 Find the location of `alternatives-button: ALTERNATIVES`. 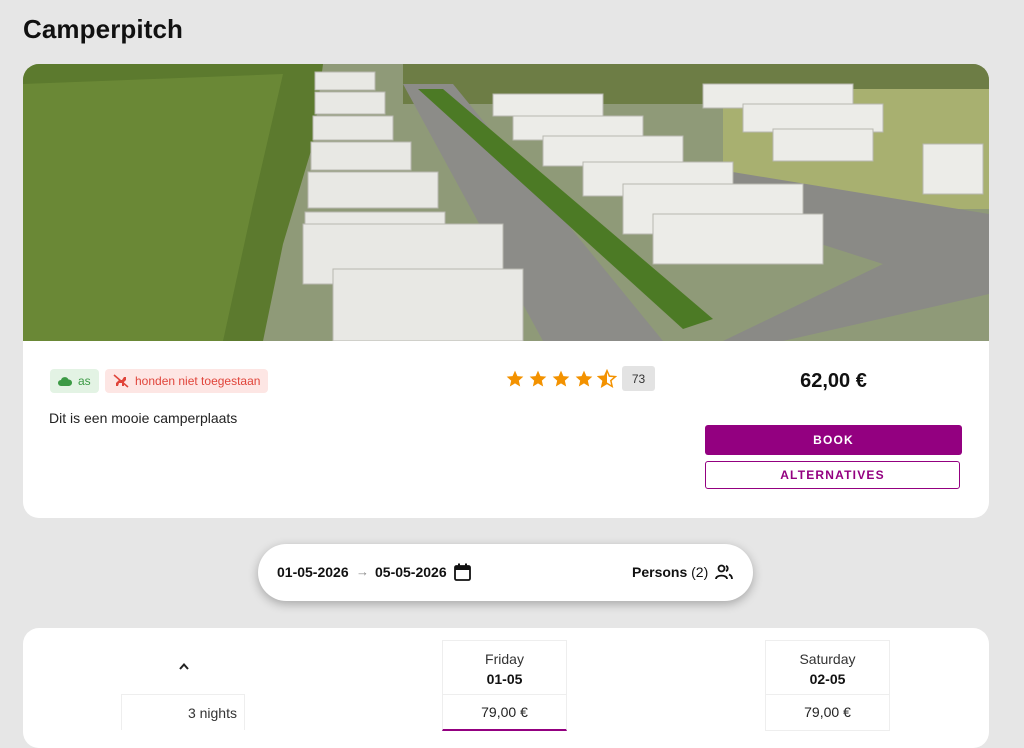

alternatives-button: ALTERNATIVES is located at coordinates (832, 475).